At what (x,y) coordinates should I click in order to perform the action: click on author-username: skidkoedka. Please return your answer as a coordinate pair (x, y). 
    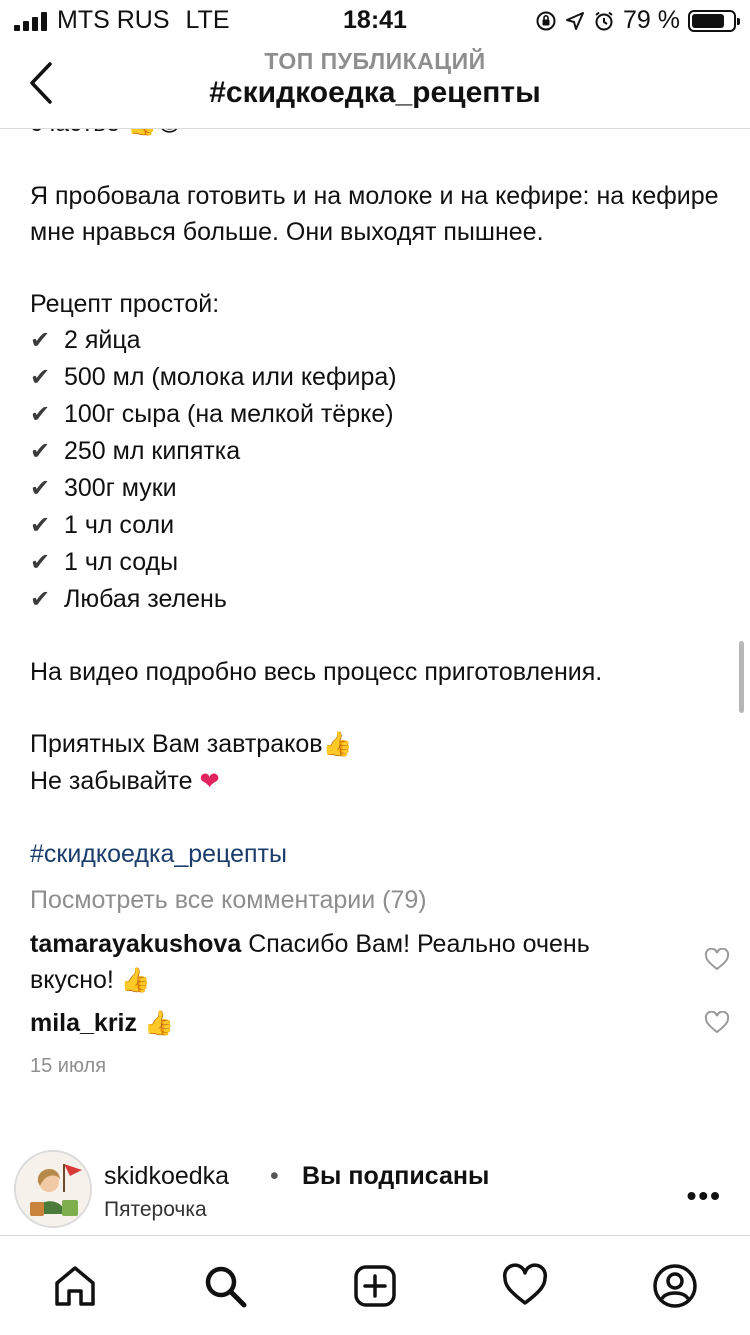
    Looking at the image, I should click on (166, 1176).